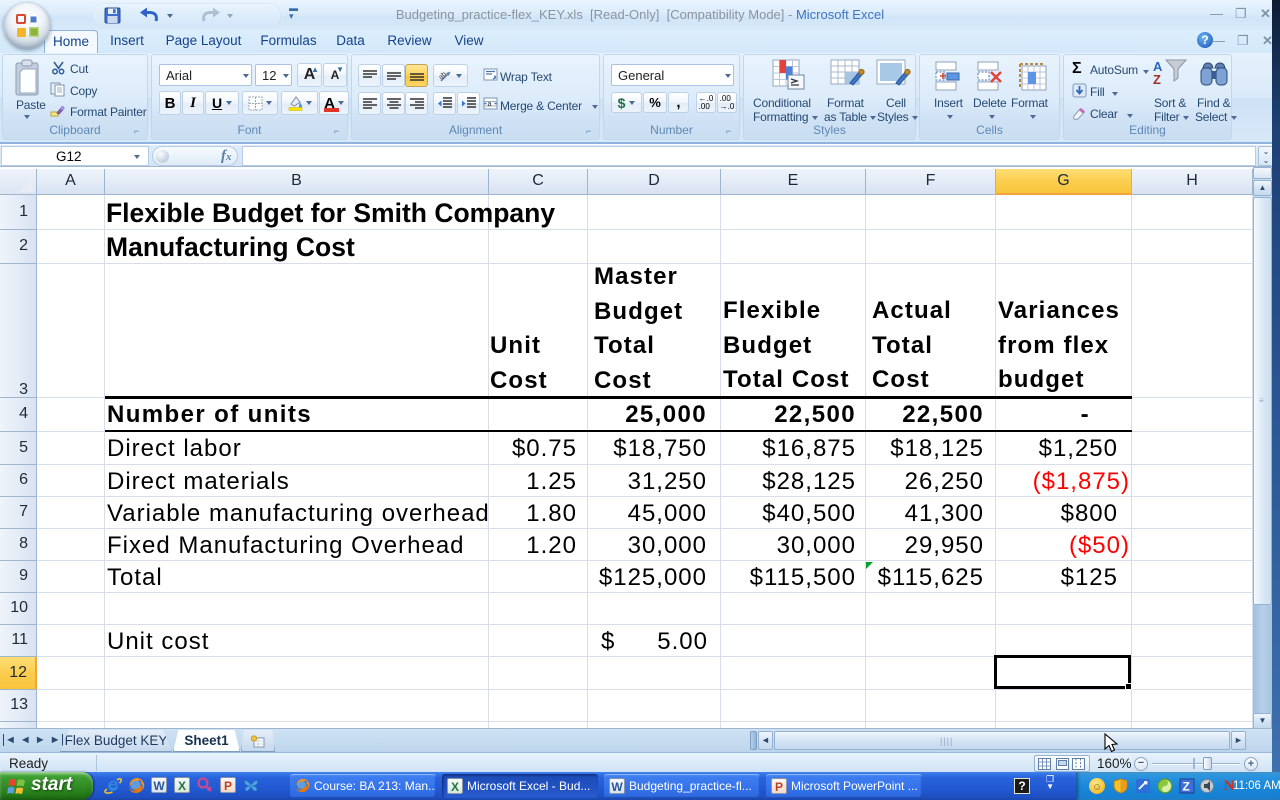 The image size is (1280, 800). I want to click on svg-text: ab, so click(443, 75).